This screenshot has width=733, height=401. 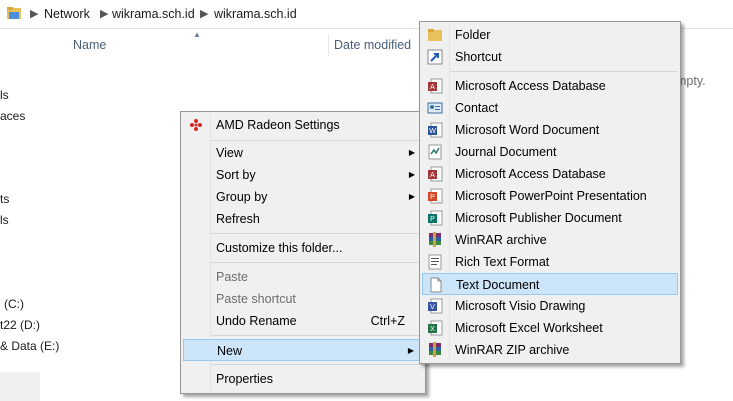 What do you see at coordinates (303, 379) in the screenshot?
I see `menu-item-properties: Properties` at bounding box center [303, 379].